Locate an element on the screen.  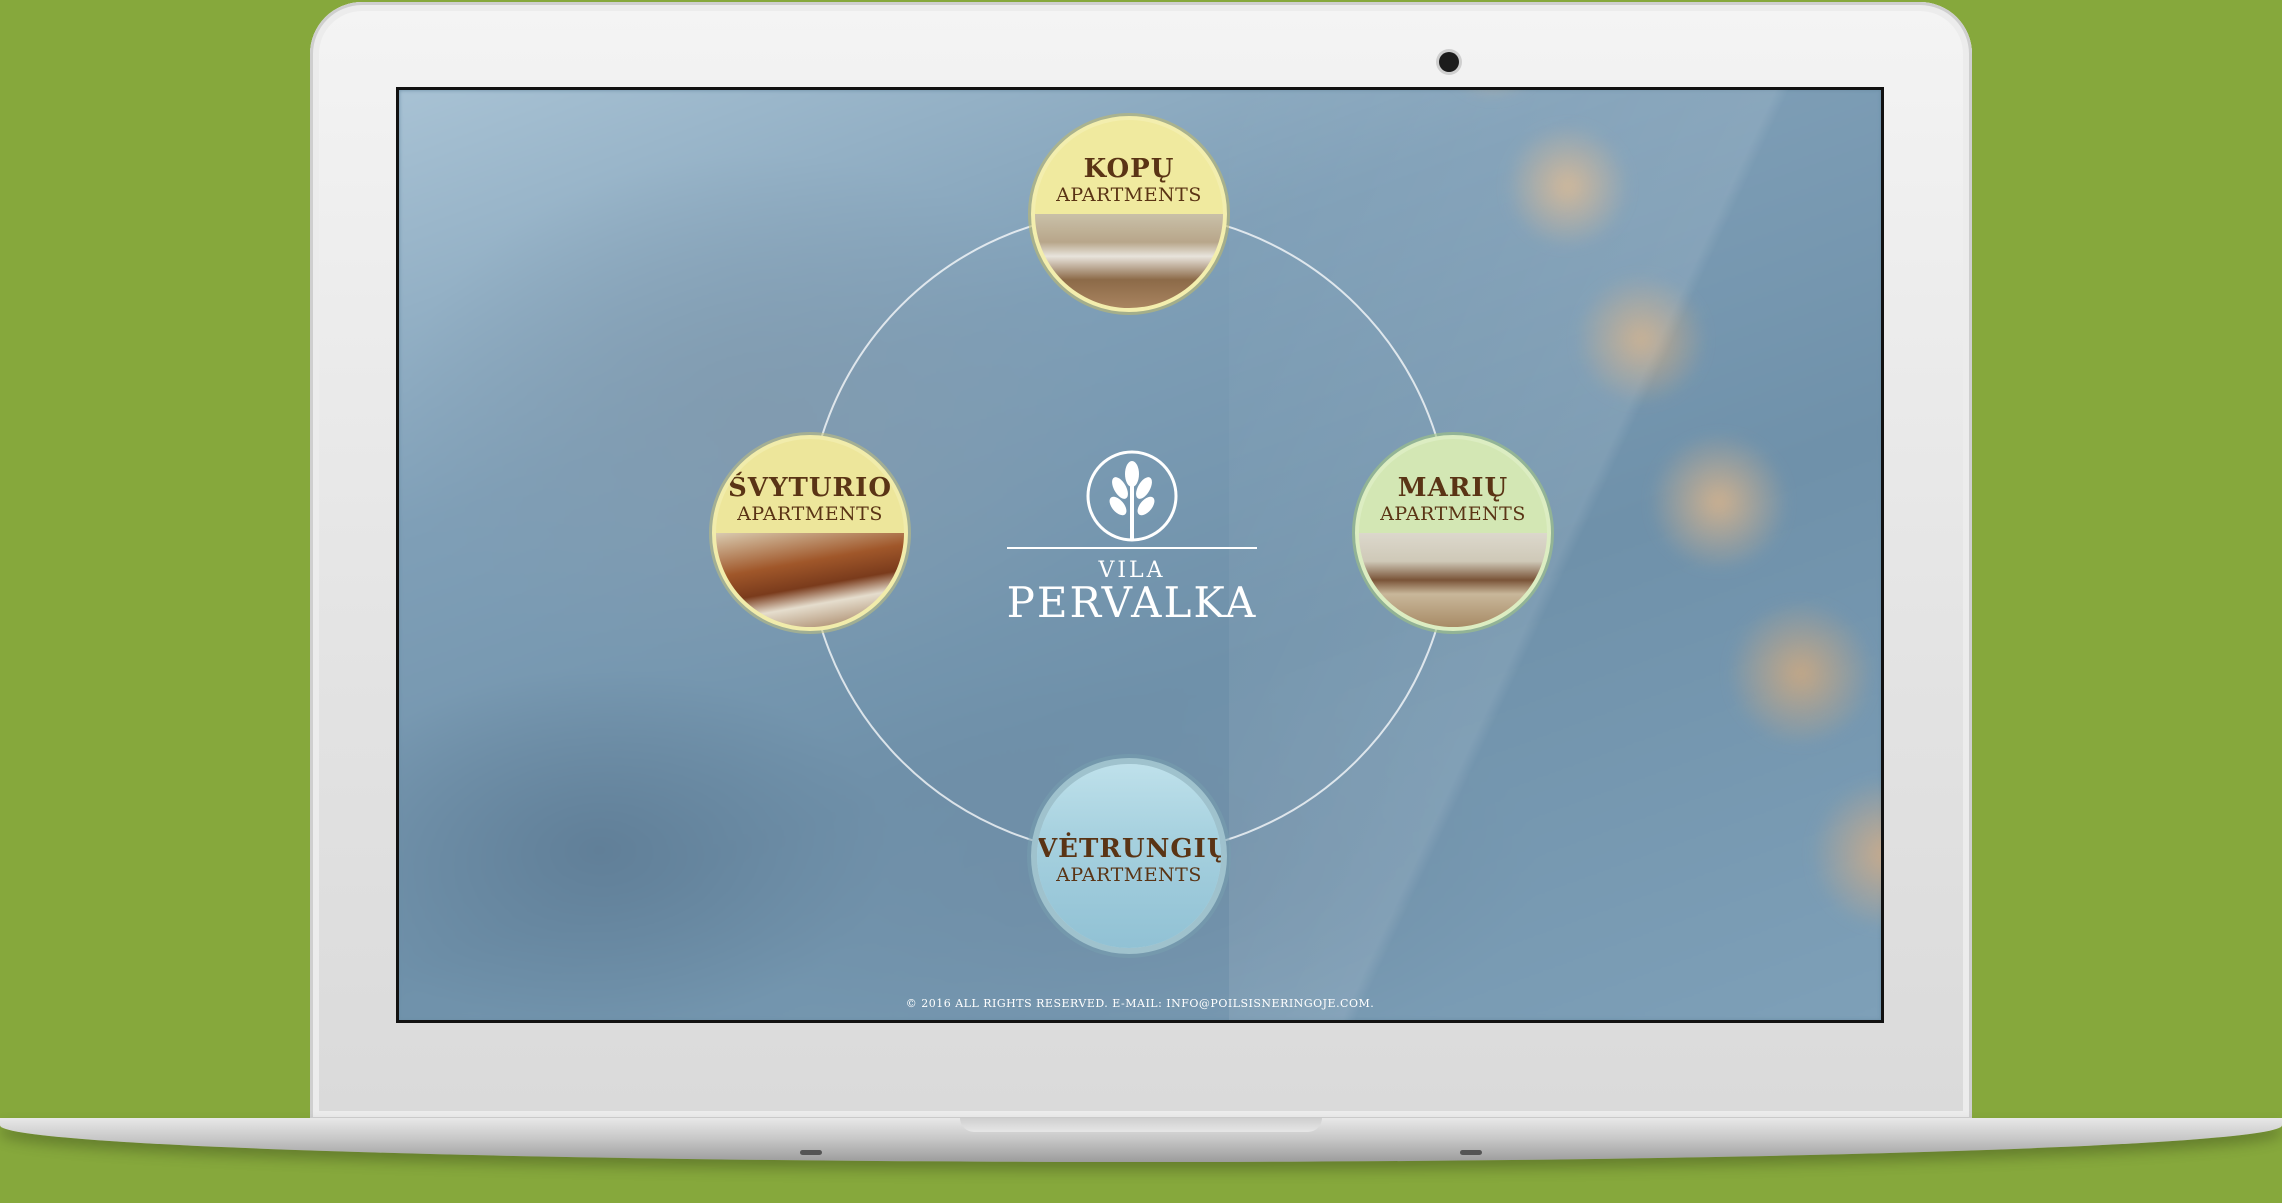
webcam-icon is located at coordinates (1449, 62).